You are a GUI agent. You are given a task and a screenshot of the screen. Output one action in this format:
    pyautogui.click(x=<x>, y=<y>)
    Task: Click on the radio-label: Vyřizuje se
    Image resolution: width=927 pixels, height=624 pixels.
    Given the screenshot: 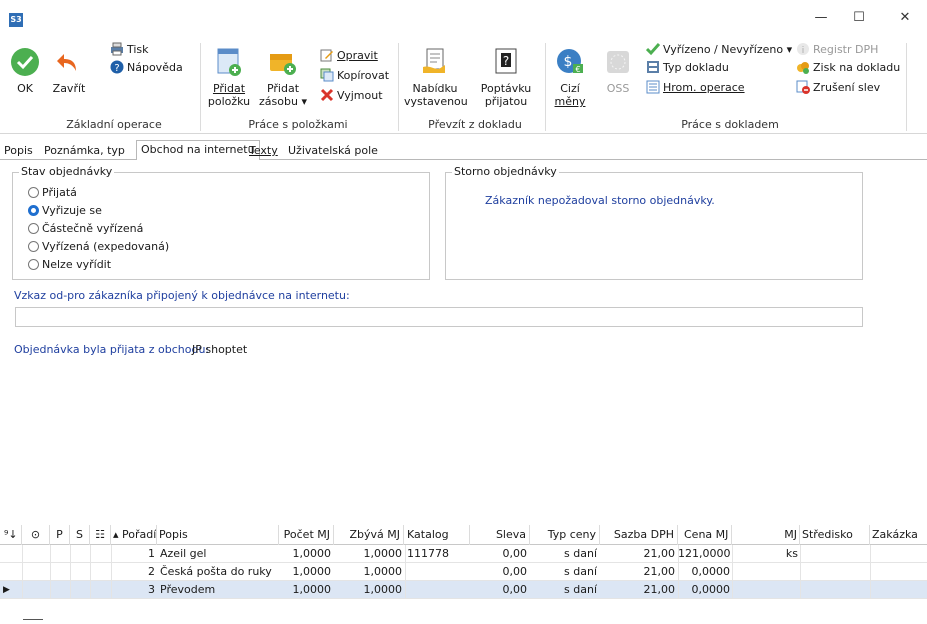 What is the action you would take?
    pyautogui.click(x=72, y=210)
    